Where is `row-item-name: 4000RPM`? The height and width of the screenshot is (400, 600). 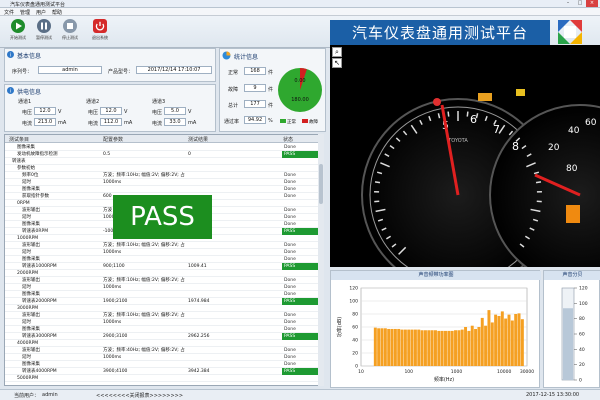
row-item-name: 4000RPM is located at coordinates (28, 343).